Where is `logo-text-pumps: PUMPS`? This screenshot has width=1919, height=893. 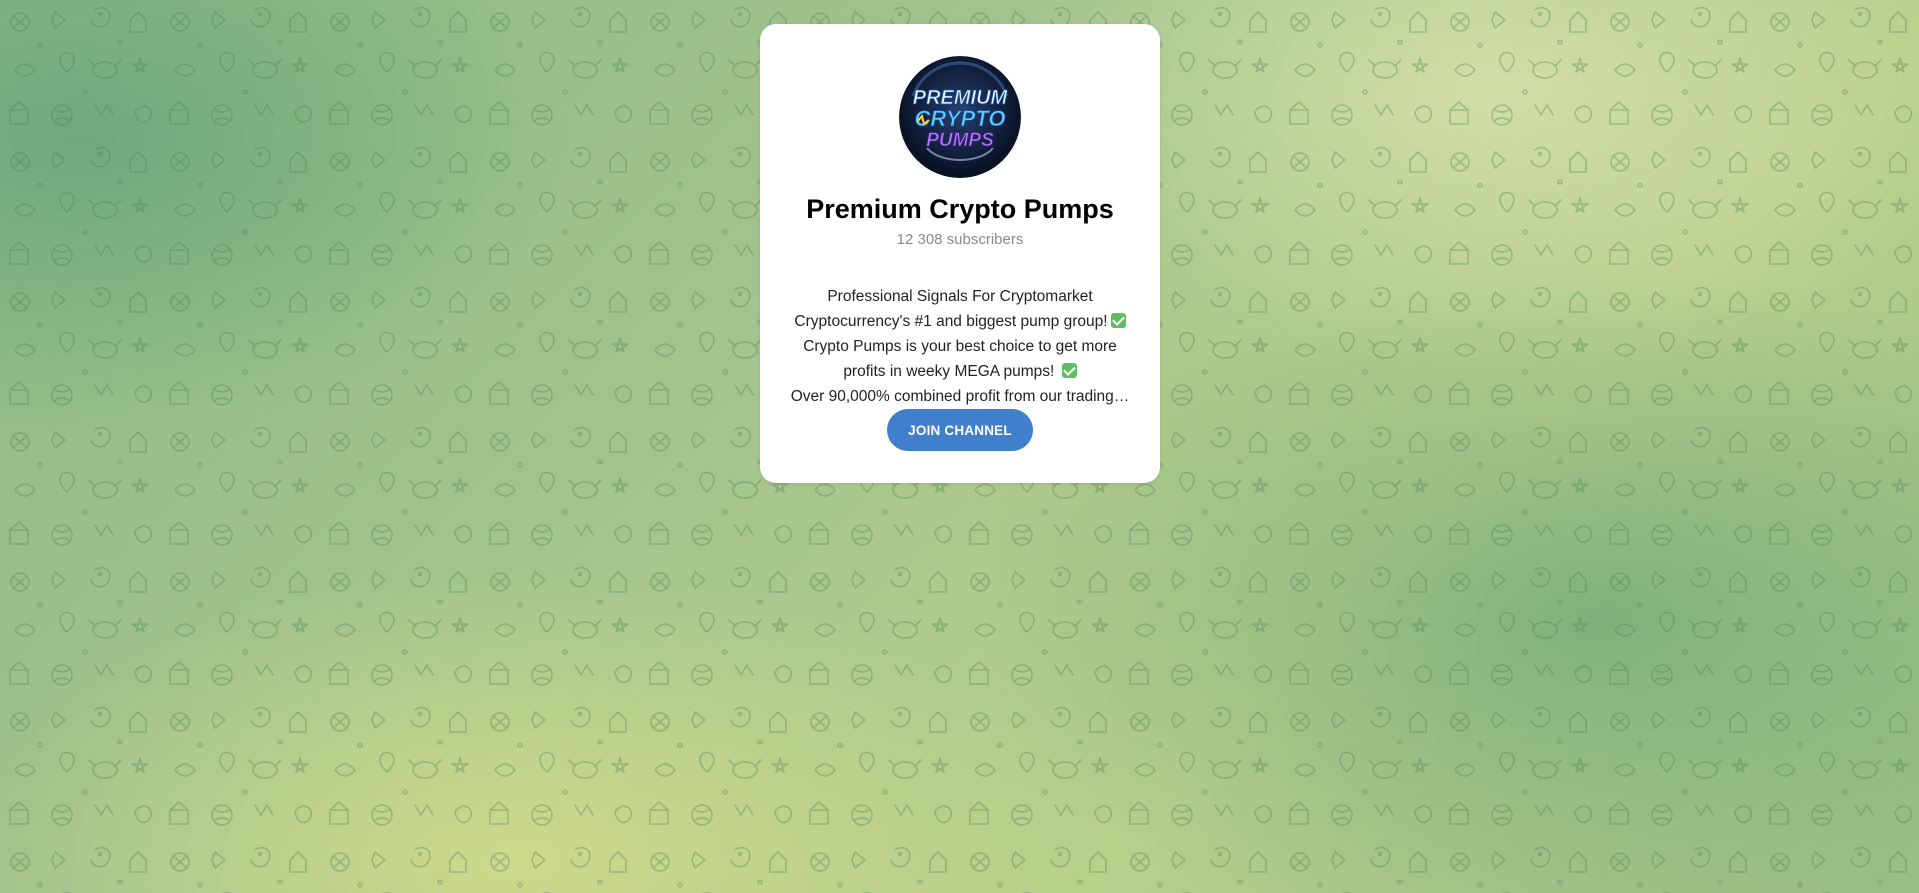 logo-text-pumps: PUMPS is located at coordinates (960, 140).